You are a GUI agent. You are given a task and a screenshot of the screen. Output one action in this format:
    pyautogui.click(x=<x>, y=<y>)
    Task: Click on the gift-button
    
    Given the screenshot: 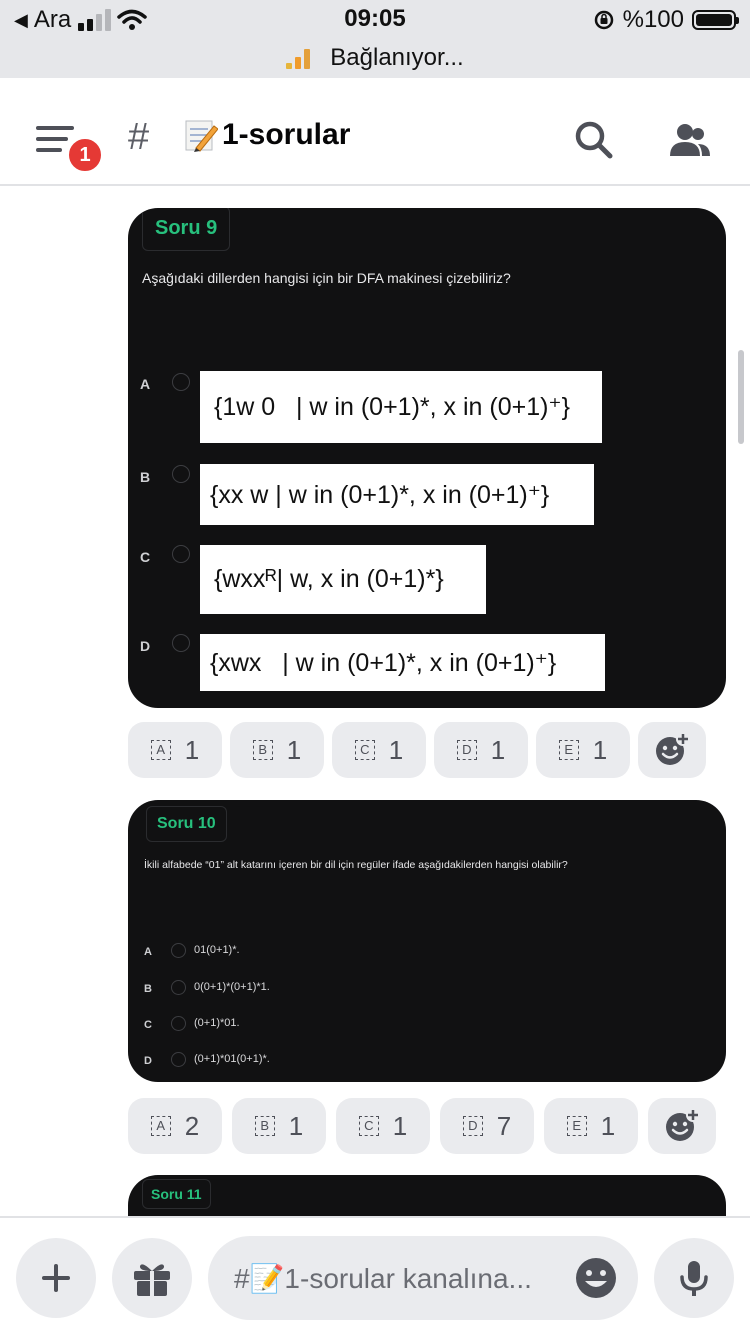 What is the action you would take?
    pyautogui.click(x=152, y=1278)
    